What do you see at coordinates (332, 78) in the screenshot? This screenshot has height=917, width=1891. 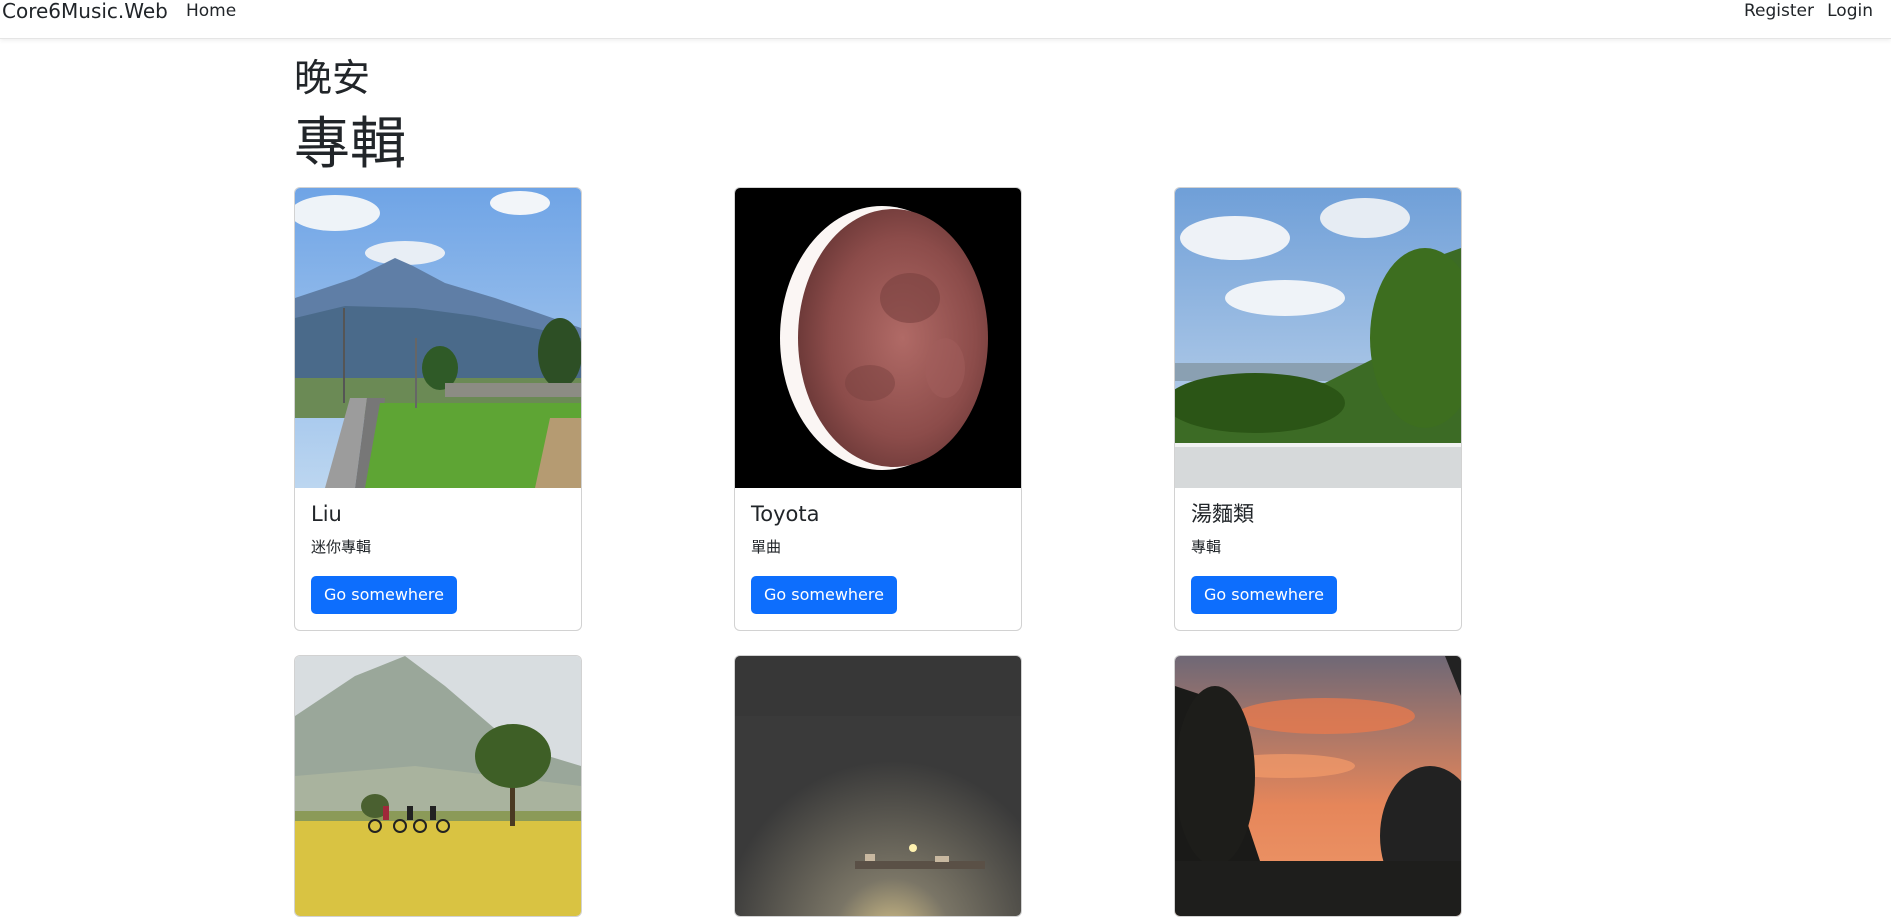 I see `greeting-text: 晚安` at bounding box center [332, 78].